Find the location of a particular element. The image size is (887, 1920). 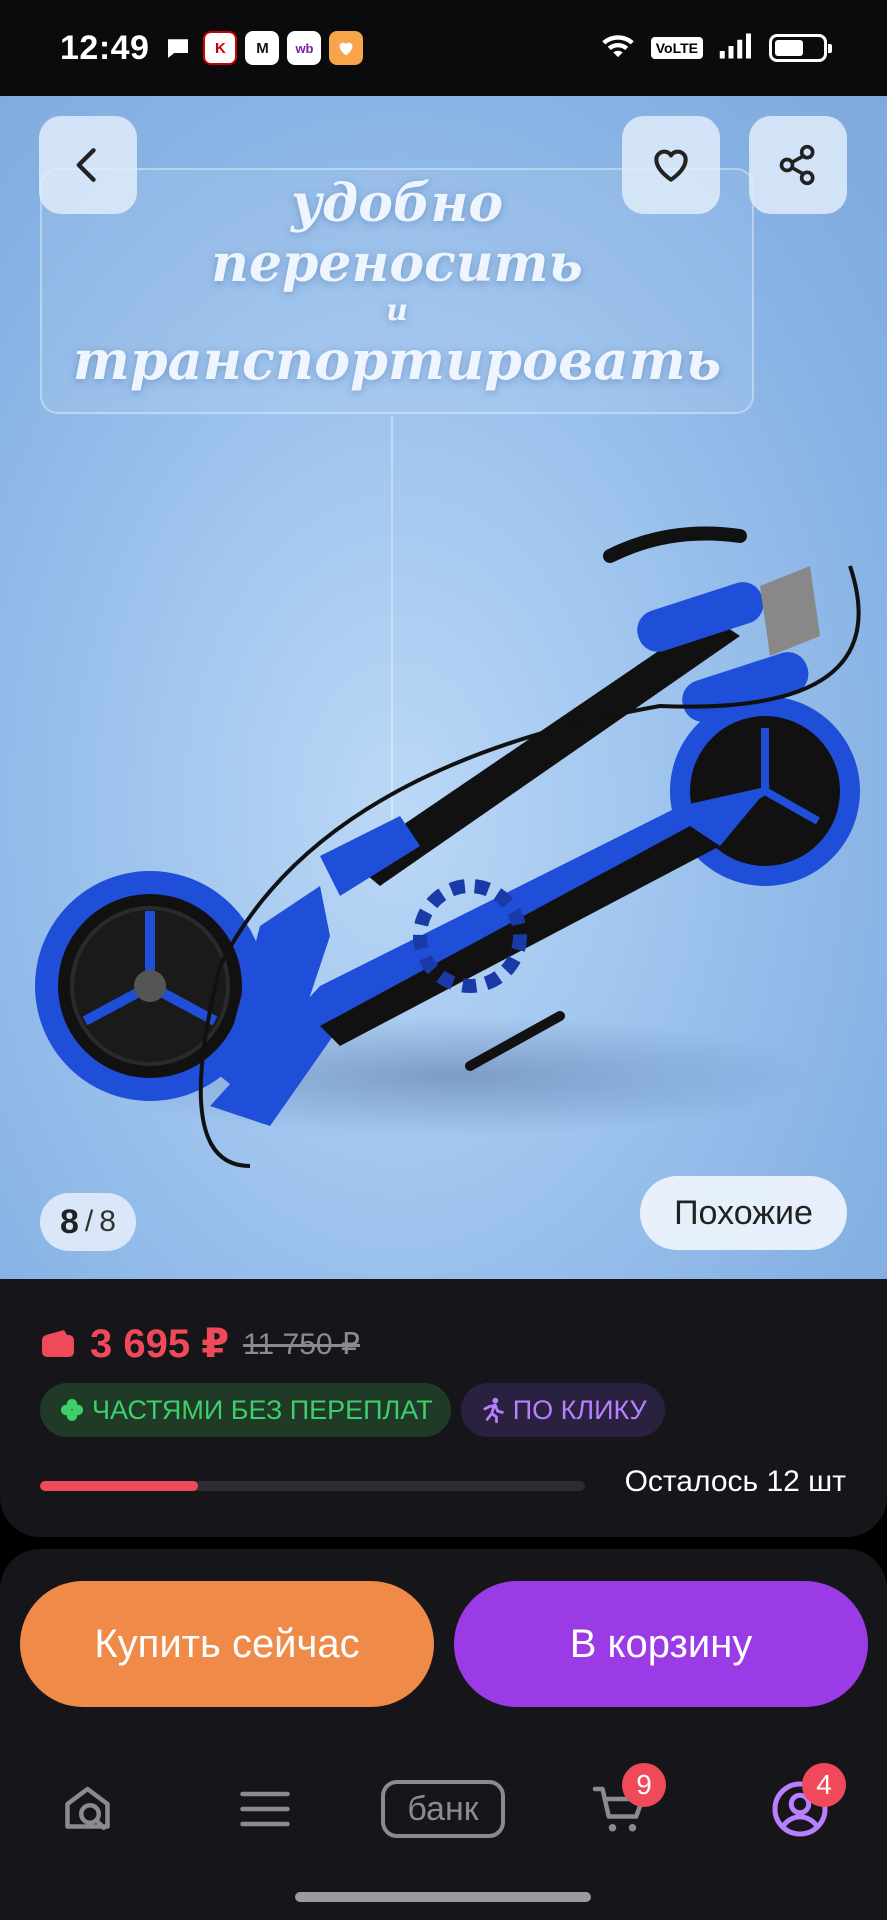

price-row: 3 695 ₽ 11 750 ₽ is located at coordinates (200, 1344).